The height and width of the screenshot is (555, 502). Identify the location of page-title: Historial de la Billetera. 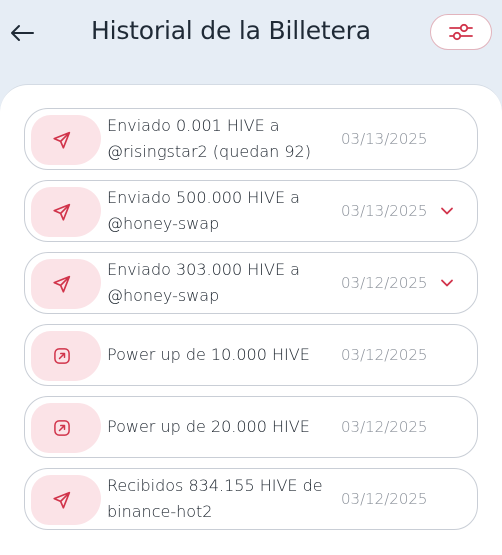
(231, 30).